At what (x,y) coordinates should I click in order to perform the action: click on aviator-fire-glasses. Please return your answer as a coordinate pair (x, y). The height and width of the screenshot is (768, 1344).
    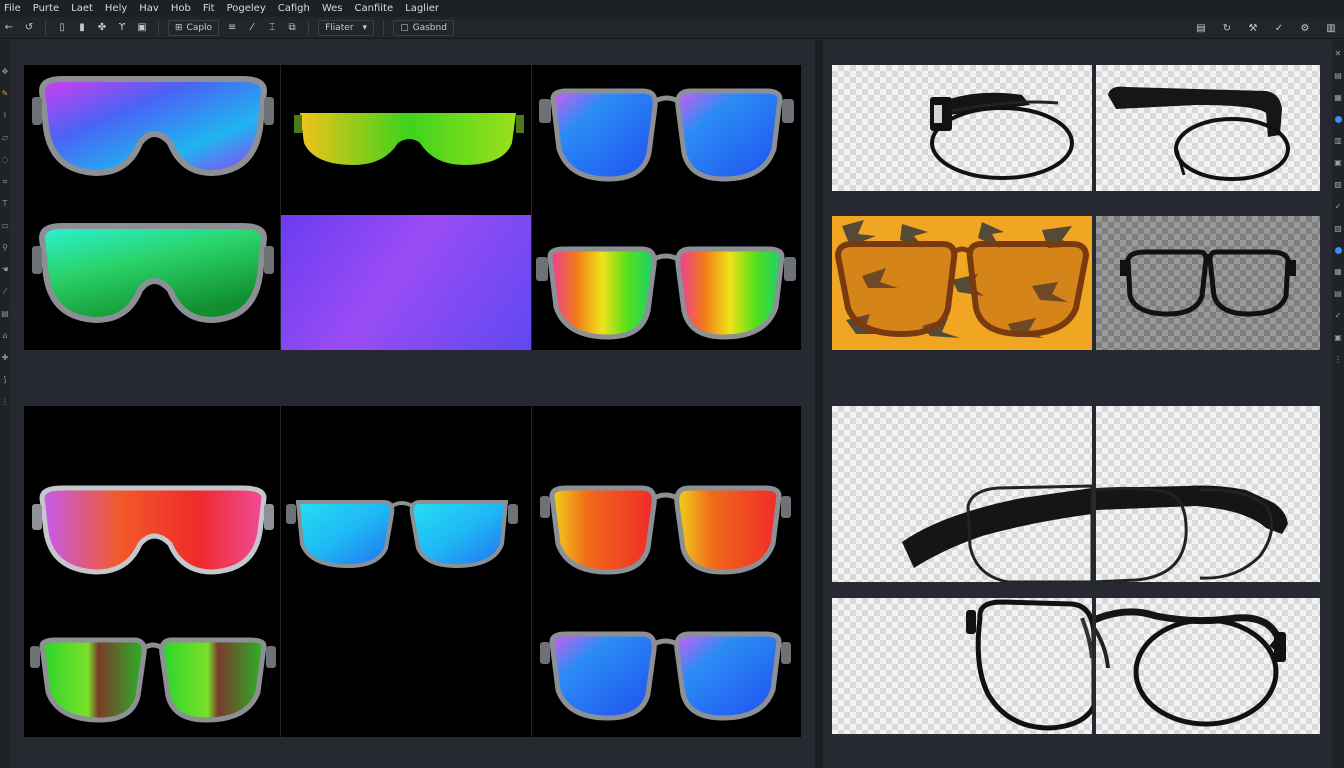
    Looking at the image, I should click on (665, 530).